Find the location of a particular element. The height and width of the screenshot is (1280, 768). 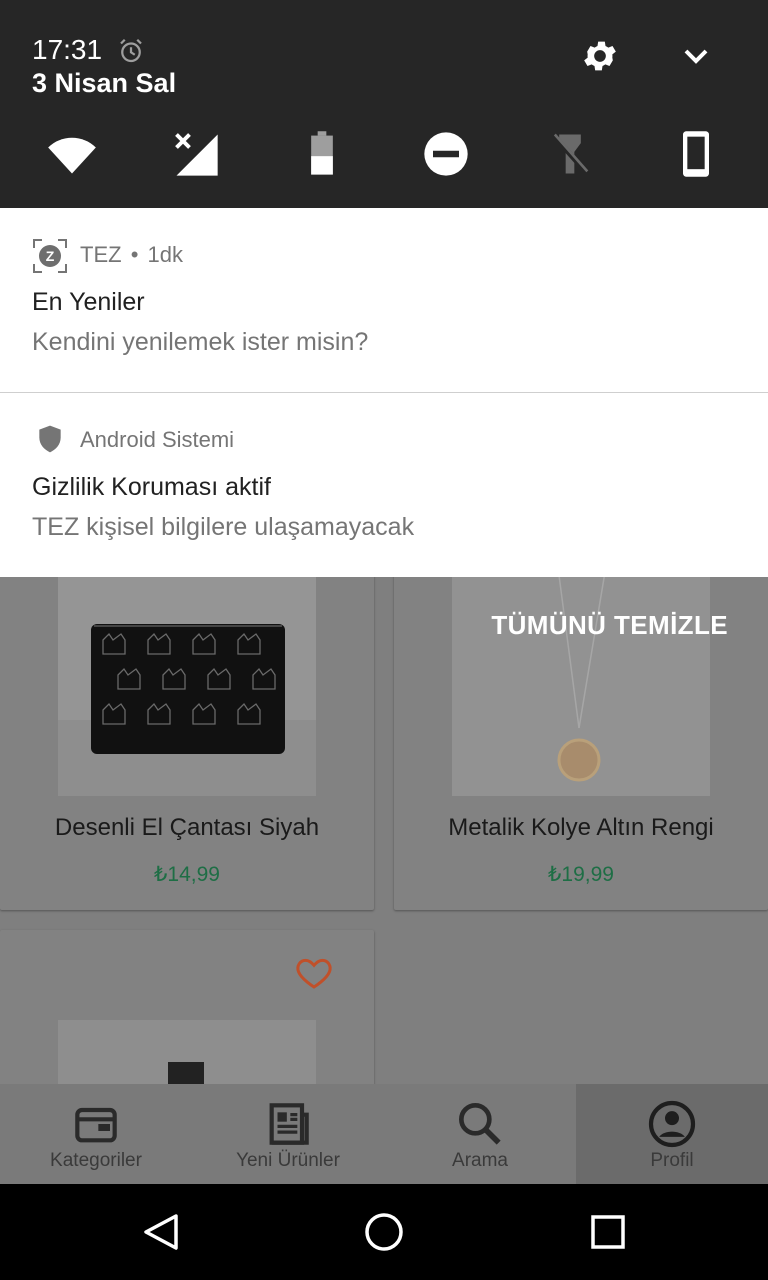

product-price: ₺19,99 is located at coordinates (581, 874).